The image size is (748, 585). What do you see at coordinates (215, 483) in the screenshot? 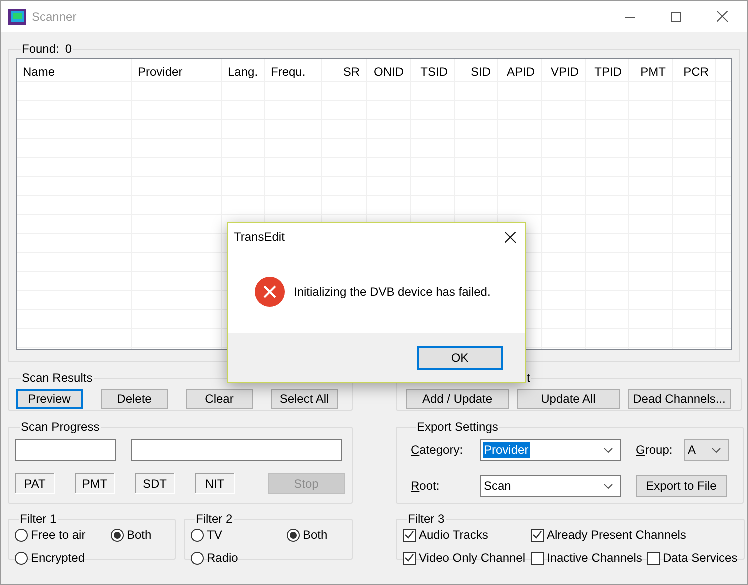
I see `table-status-label: NIT` at bounding box center [215, 483].